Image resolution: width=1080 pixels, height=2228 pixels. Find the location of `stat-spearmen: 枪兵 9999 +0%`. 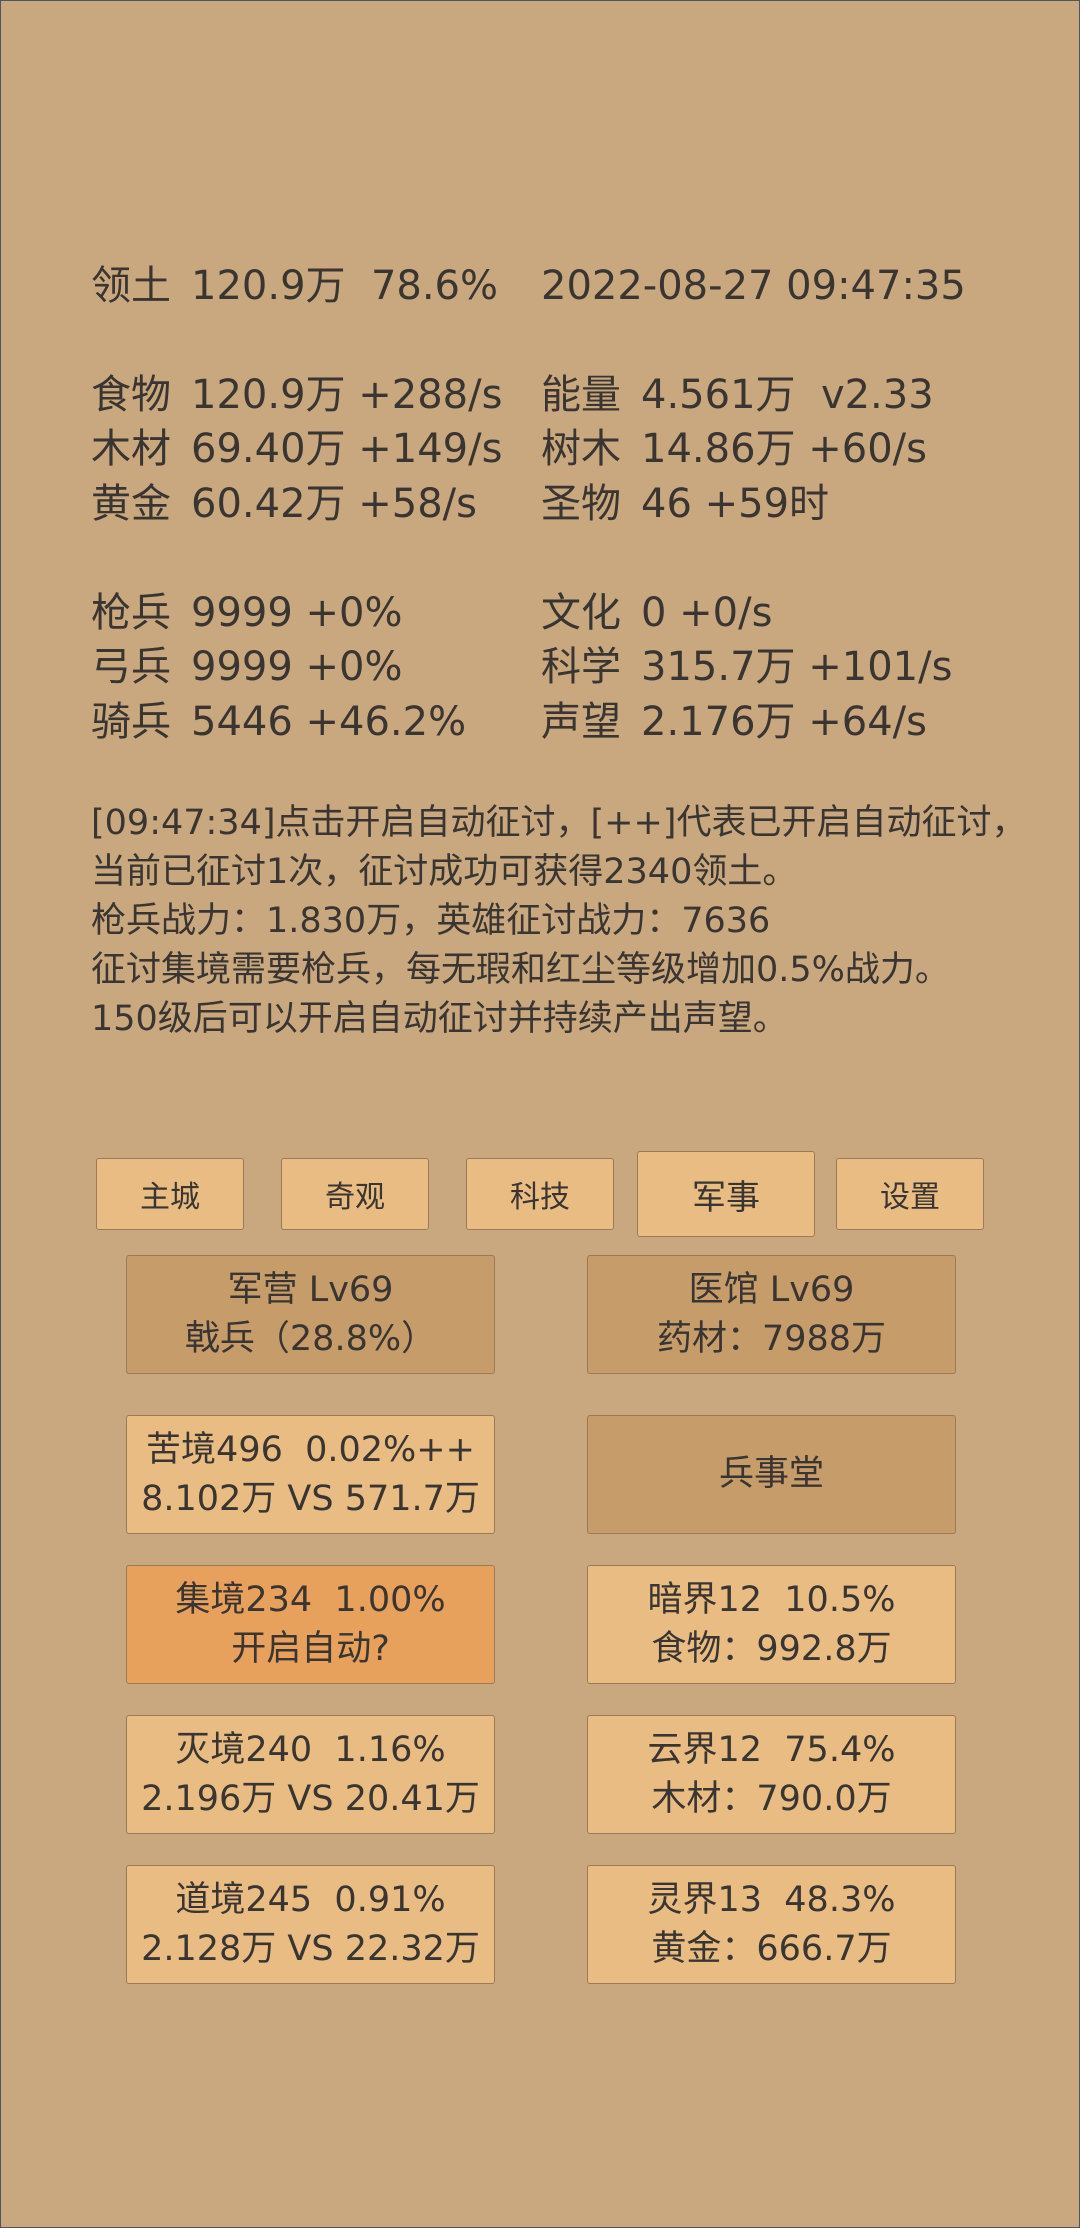

stat-spearmen: 枪兵 9999 +0% is located at coordinates (246, 613).